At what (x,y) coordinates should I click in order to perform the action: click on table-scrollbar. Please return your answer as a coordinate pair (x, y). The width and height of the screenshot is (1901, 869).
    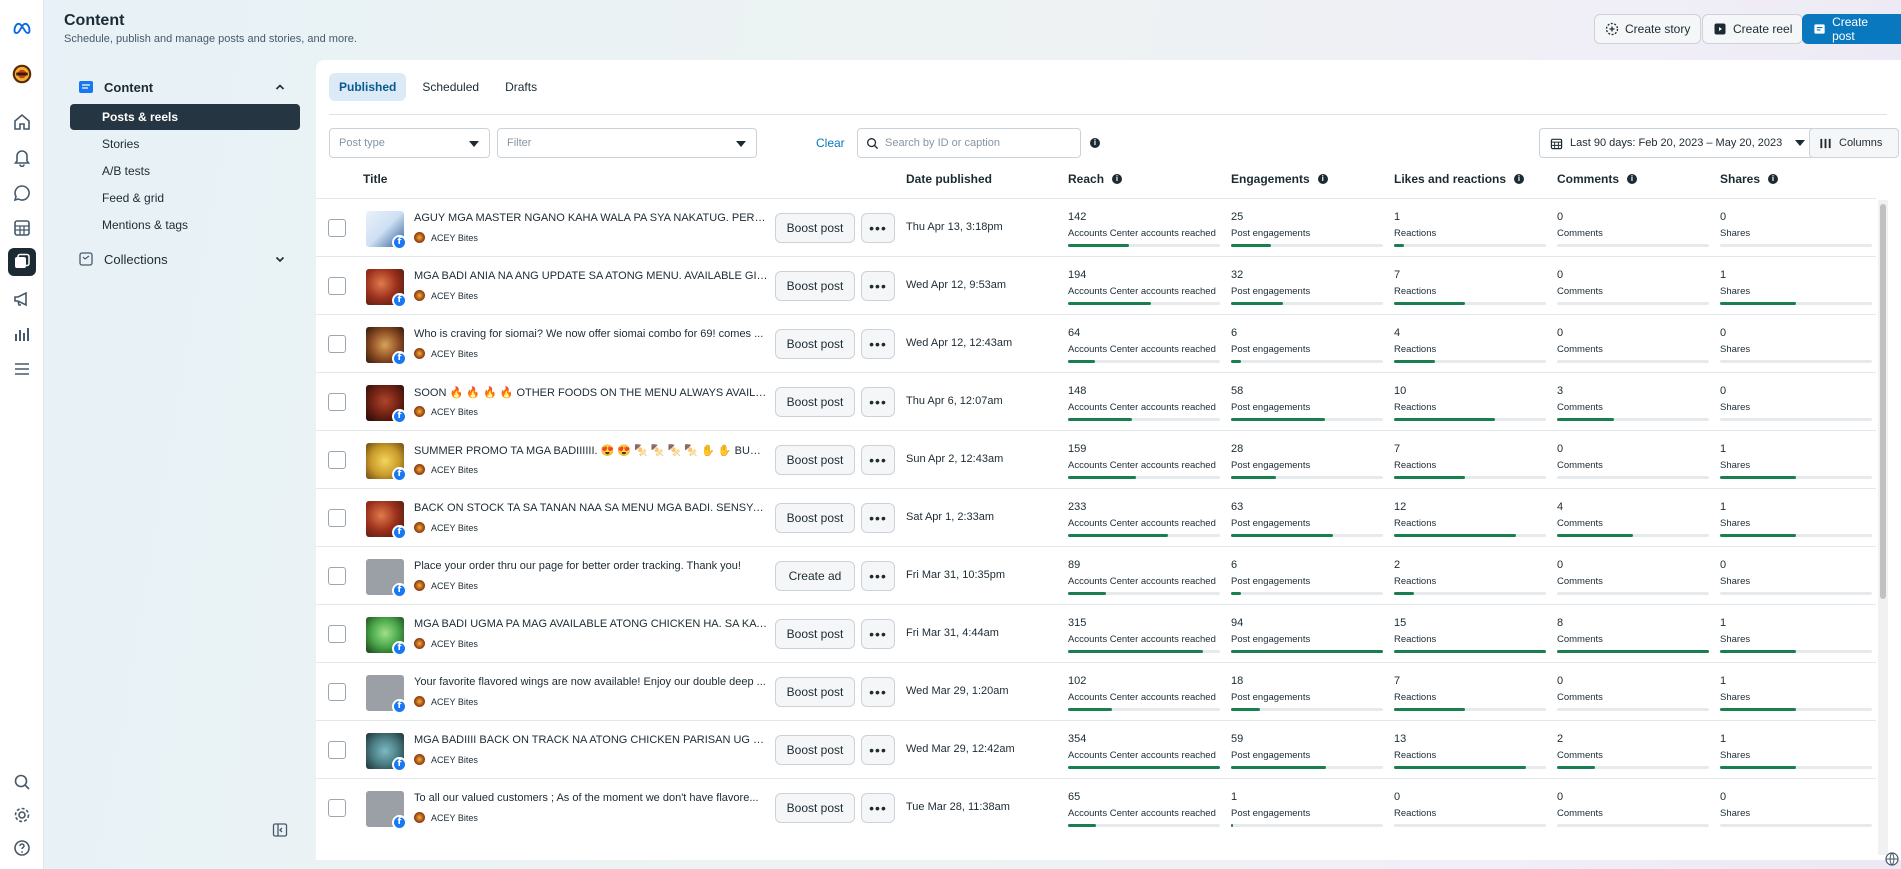
    Looking at the image, I should click on (1883, 527).